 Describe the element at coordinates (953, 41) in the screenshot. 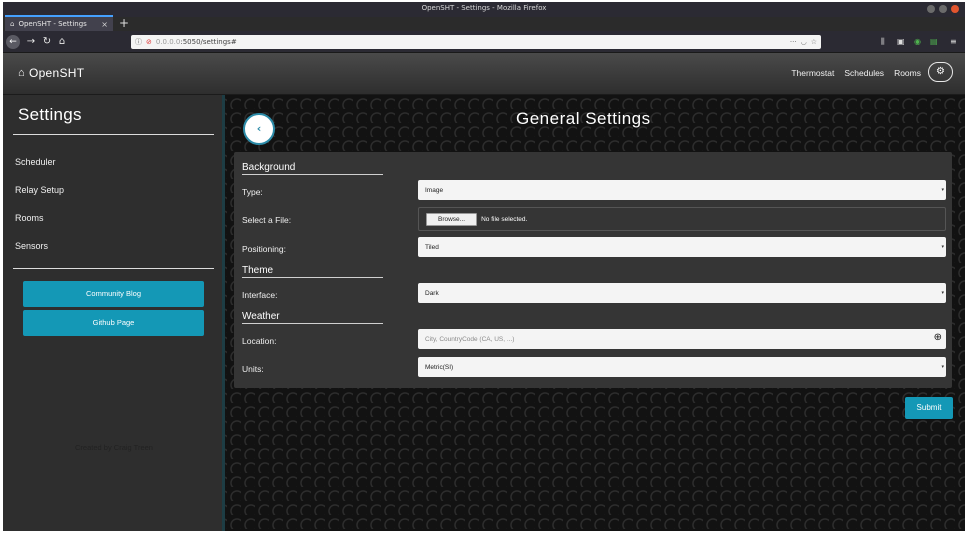

I see `menu-icon: ≡` at that location.